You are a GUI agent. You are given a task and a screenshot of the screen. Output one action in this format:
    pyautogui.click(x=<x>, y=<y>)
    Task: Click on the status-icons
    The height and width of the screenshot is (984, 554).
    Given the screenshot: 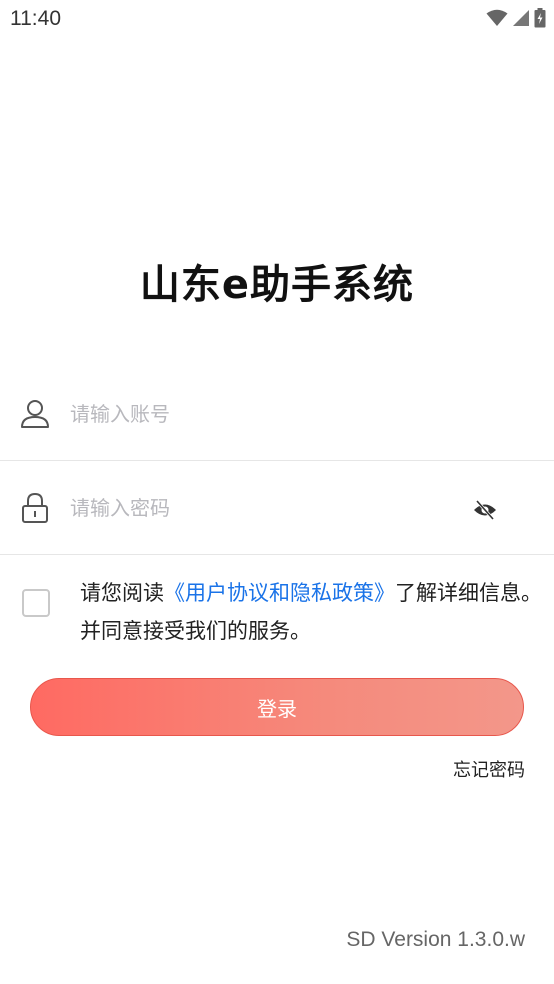 What is the action you would take?
    pyautogui.click(x=516, y=18)
    